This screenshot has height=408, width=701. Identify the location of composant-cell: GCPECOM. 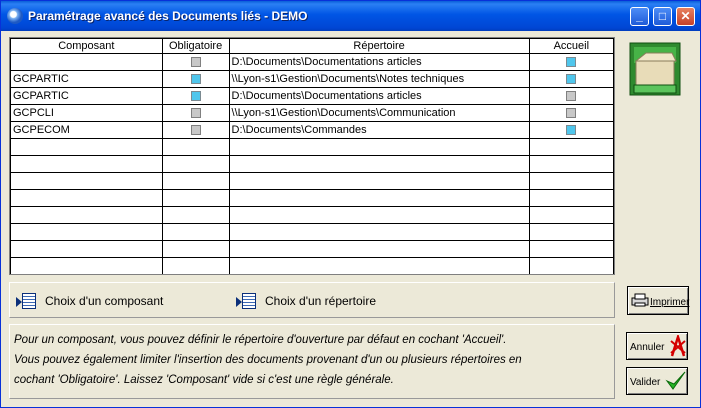
(86, 130).